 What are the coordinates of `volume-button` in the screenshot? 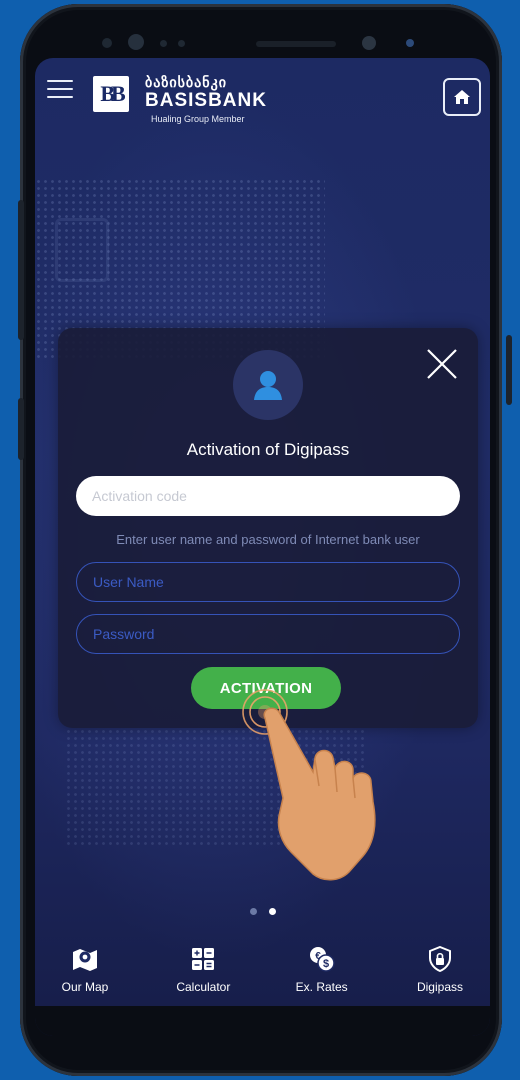 It's located at (21, 270).